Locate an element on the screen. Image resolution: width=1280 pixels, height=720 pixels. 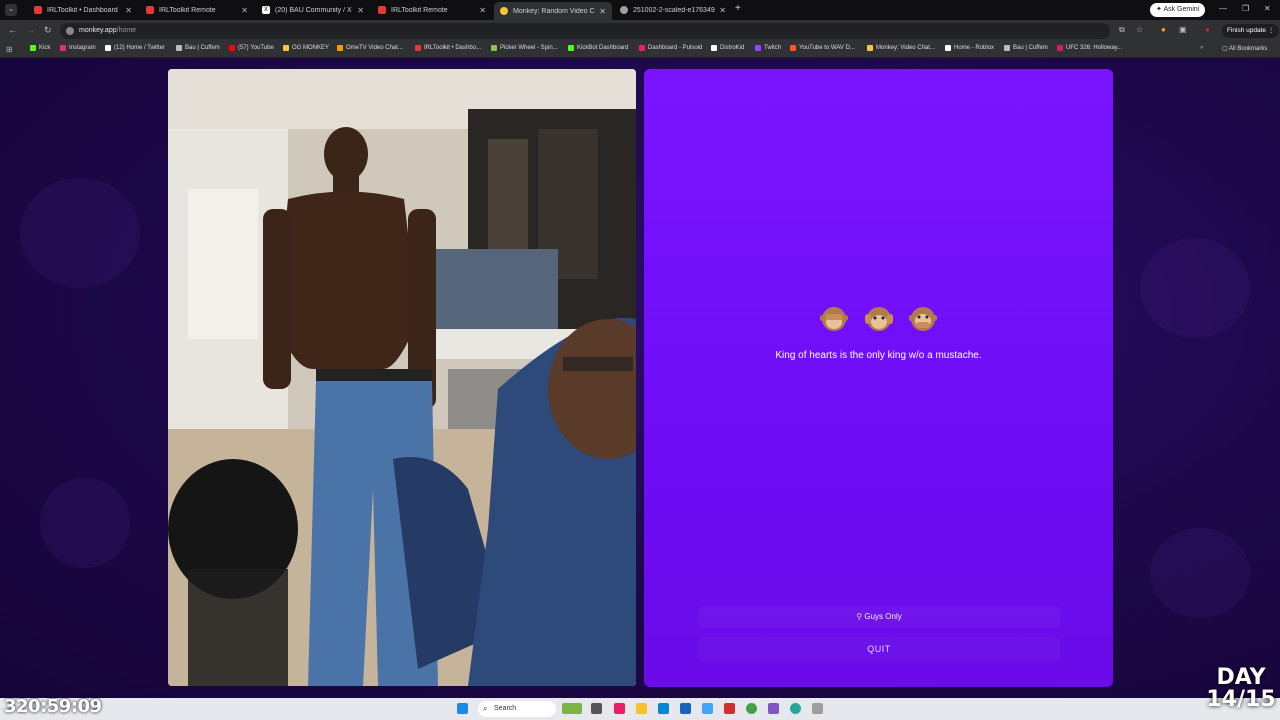
chrome-profile-icon is located at coordinates (795, 708).